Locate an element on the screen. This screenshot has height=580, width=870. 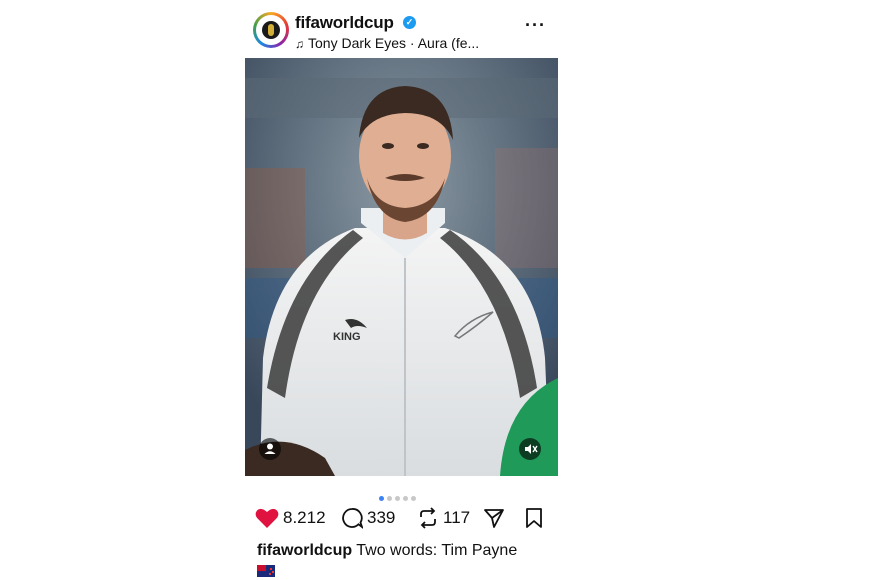
repost-button: 117 is located at coordinates (443, 518).